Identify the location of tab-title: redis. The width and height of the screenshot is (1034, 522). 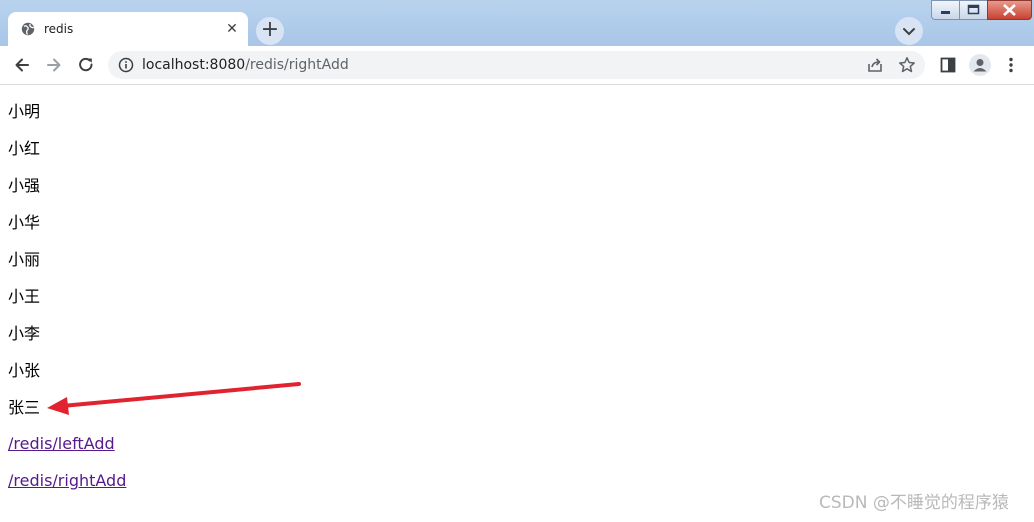
(59, 29).